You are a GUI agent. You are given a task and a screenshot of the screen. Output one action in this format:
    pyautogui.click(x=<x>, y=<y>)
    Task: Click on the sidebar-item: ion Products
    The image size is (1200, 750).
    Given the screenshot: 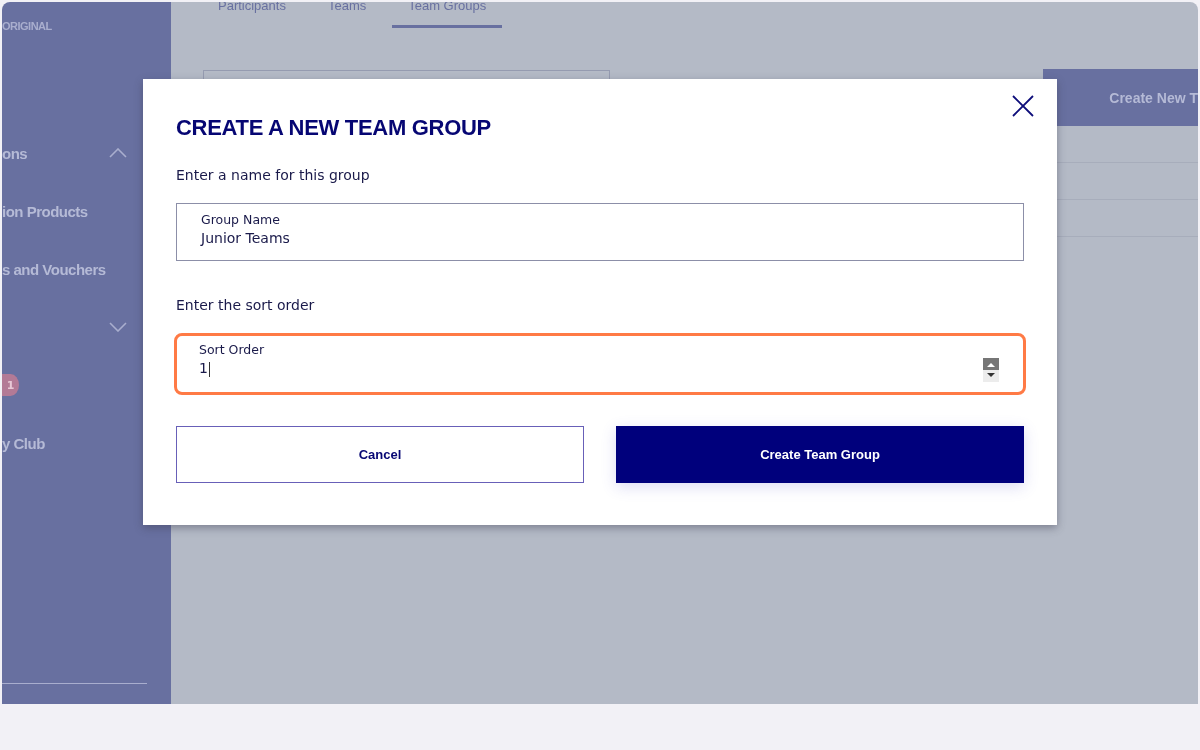 What is the action you would take?
    pyautogui.click(x=45, y=211)
    